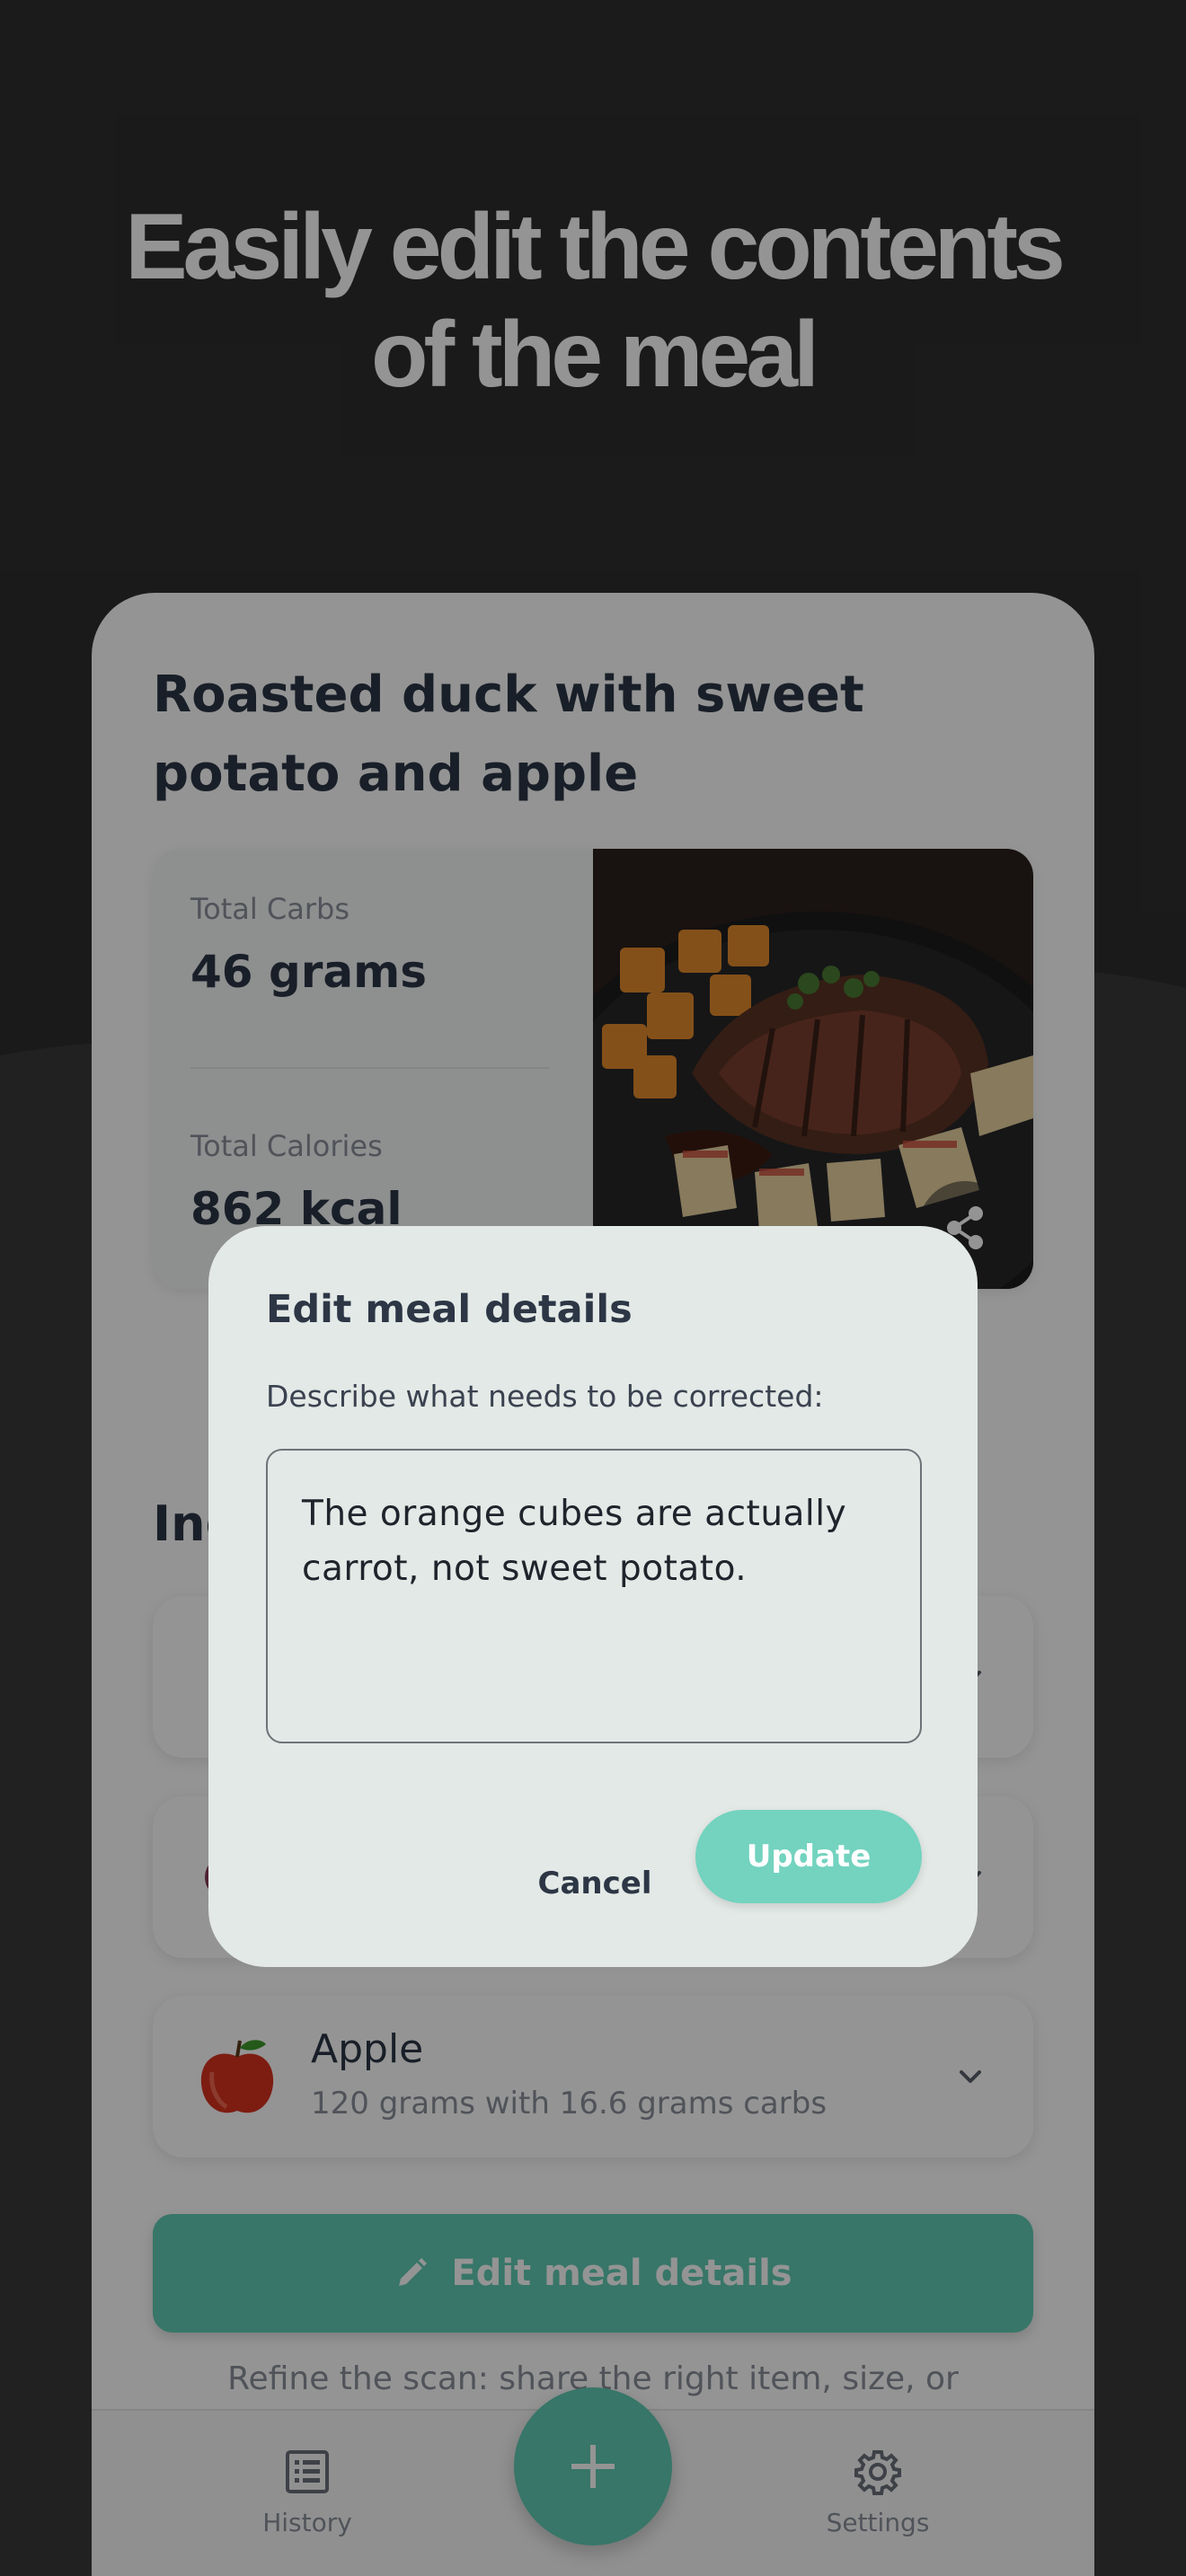 This screenshot has height=2576, width=1186. What do you see at coordinates (808, 1856) in the screenshot?
I see `update-button: Update` at bounding box center [808, 1856].